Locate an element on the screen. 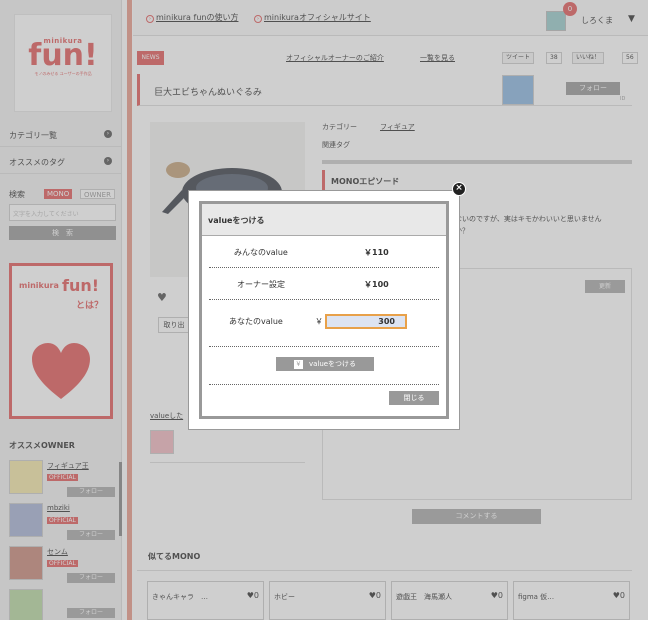  owner-value: ￥100 is located at coordinates (376, 284).